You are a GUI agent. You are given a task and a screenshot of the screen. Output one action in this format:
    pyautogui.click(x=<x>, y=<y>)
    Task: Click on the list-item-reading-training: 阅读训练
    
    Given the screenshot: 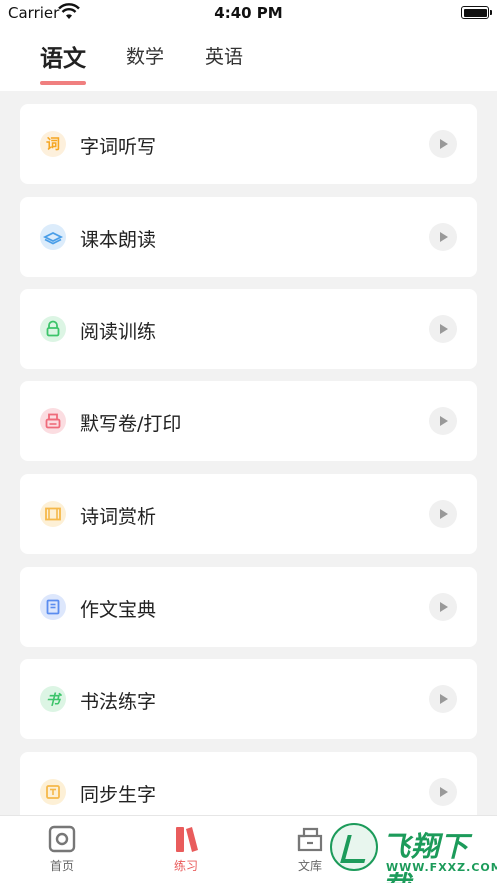 What is the action you would take?
    pyautogui.click(x=248, y=329)
    